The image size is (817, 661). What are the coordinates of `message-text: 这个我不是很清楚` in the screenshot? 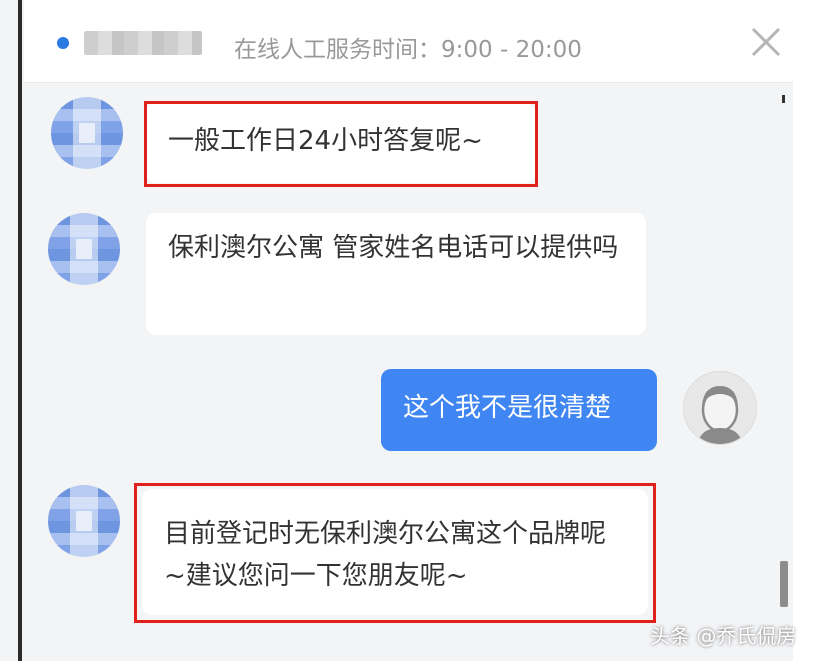 It's located at (507, 408).